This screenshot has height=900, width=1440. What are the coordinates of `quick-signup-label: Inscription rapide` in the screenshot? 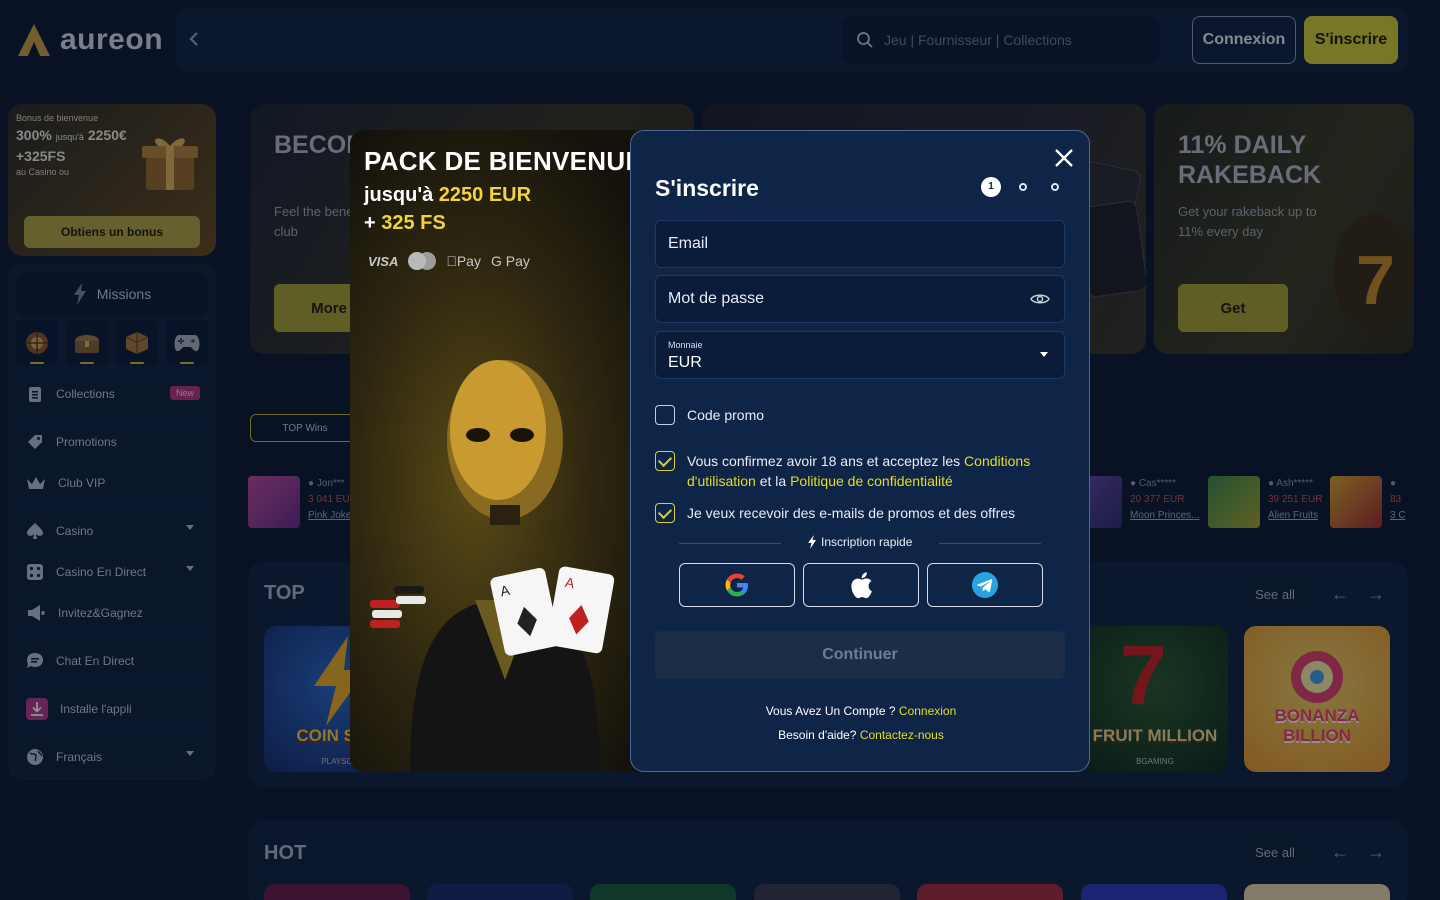 It's located at (859, 542).